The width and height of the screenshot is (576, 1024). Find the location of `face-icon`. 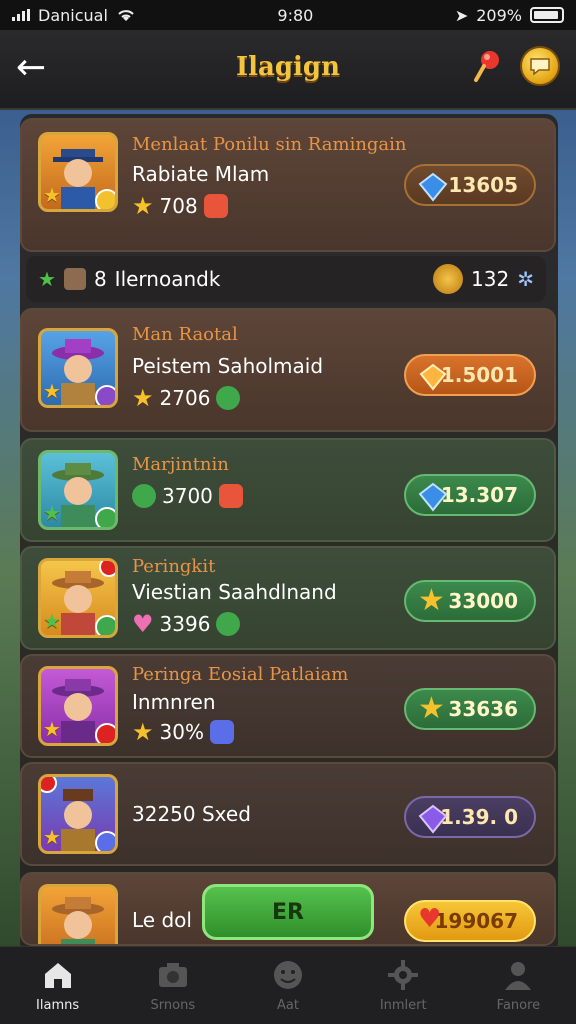

face-icon is located at coordinates (288, 975).